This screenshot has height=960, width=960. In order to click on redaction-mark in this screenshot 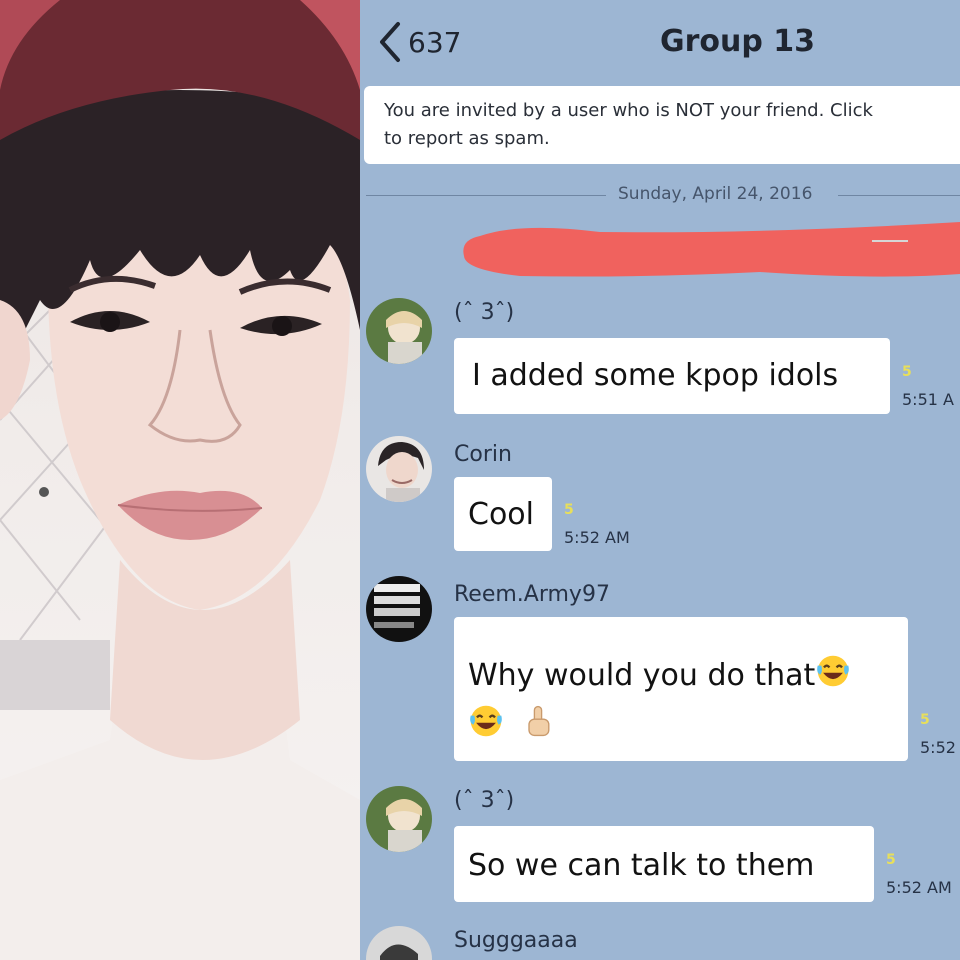, I will do `click(711, 249)`.